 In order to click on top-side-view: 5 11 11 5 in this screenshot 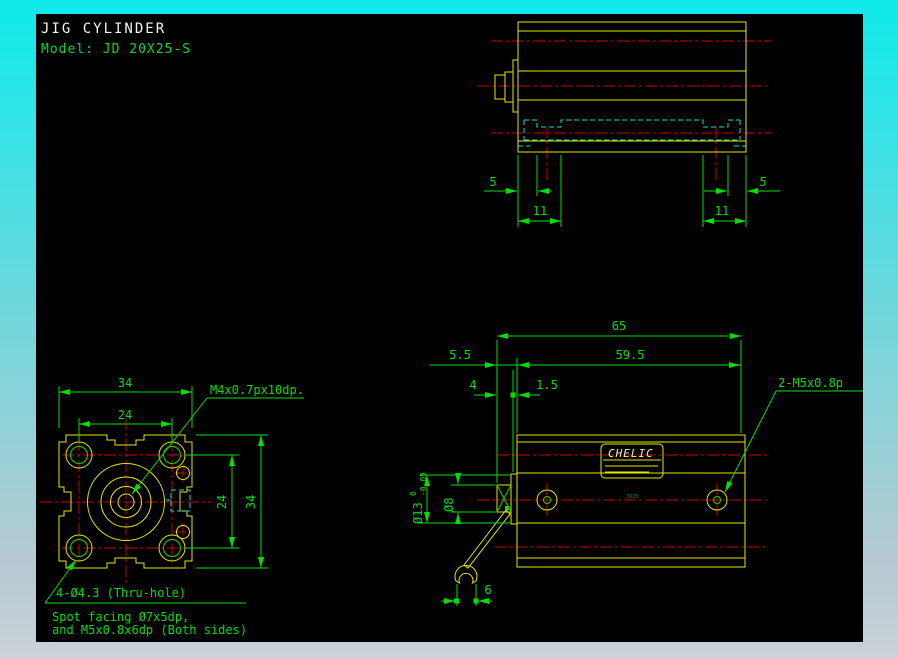, I will do `click(628, 124)`.